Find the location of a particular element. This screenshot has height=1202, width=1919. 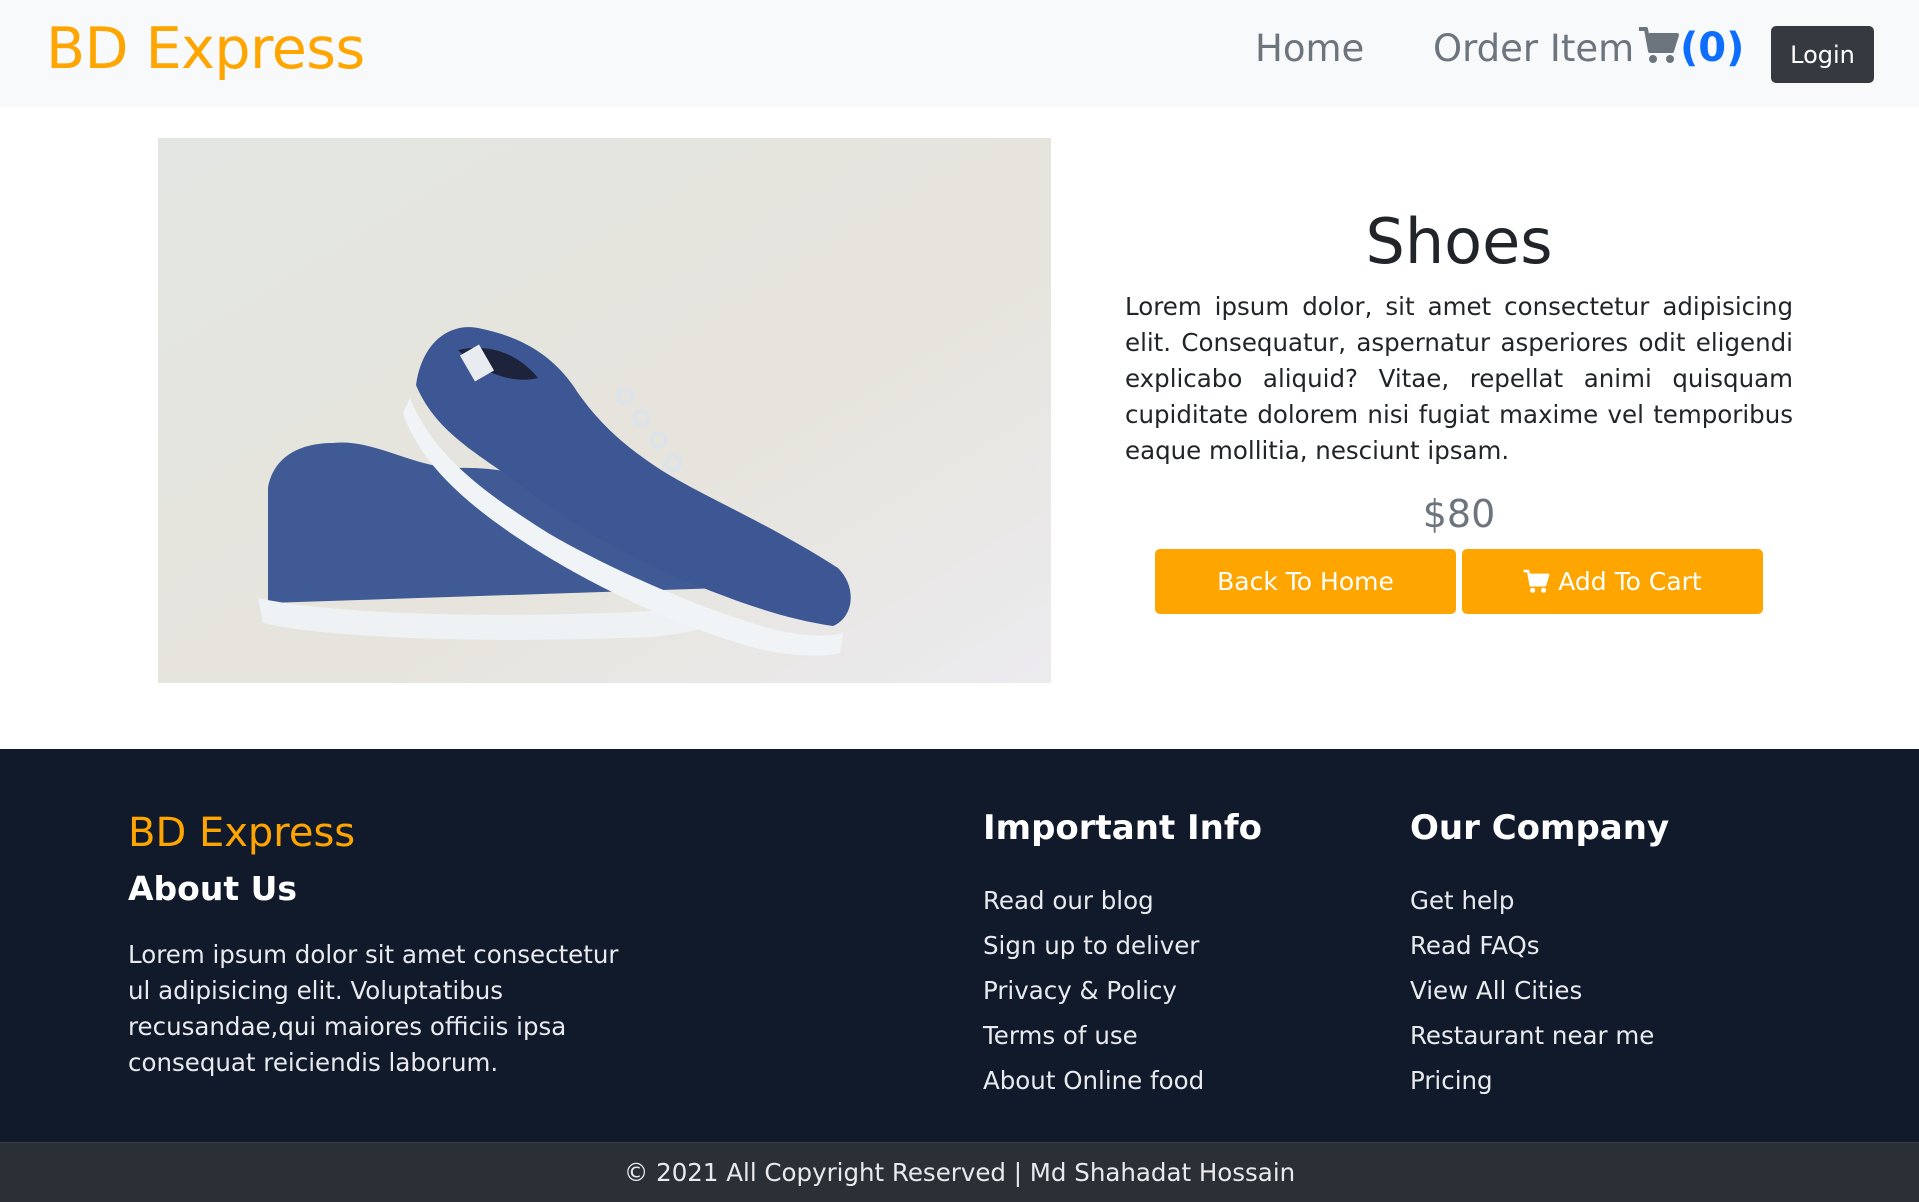

footer-link-item: Terms of use is located at coordinates (1093, 1040).